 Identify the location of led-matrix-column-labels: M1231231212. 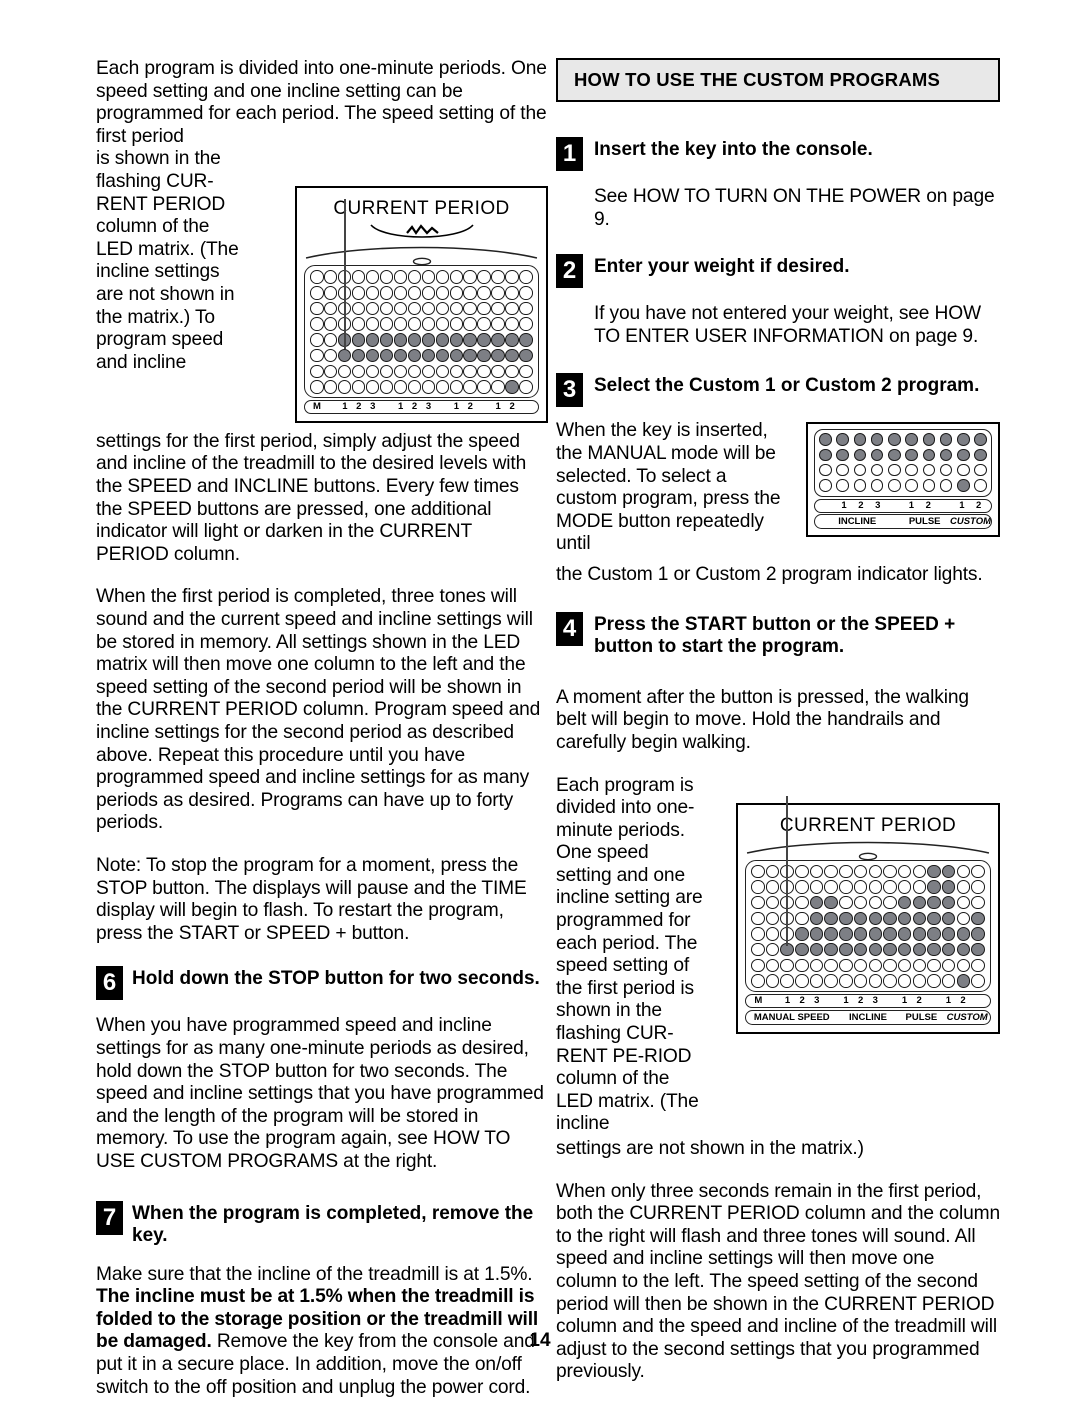
(868, 1001).